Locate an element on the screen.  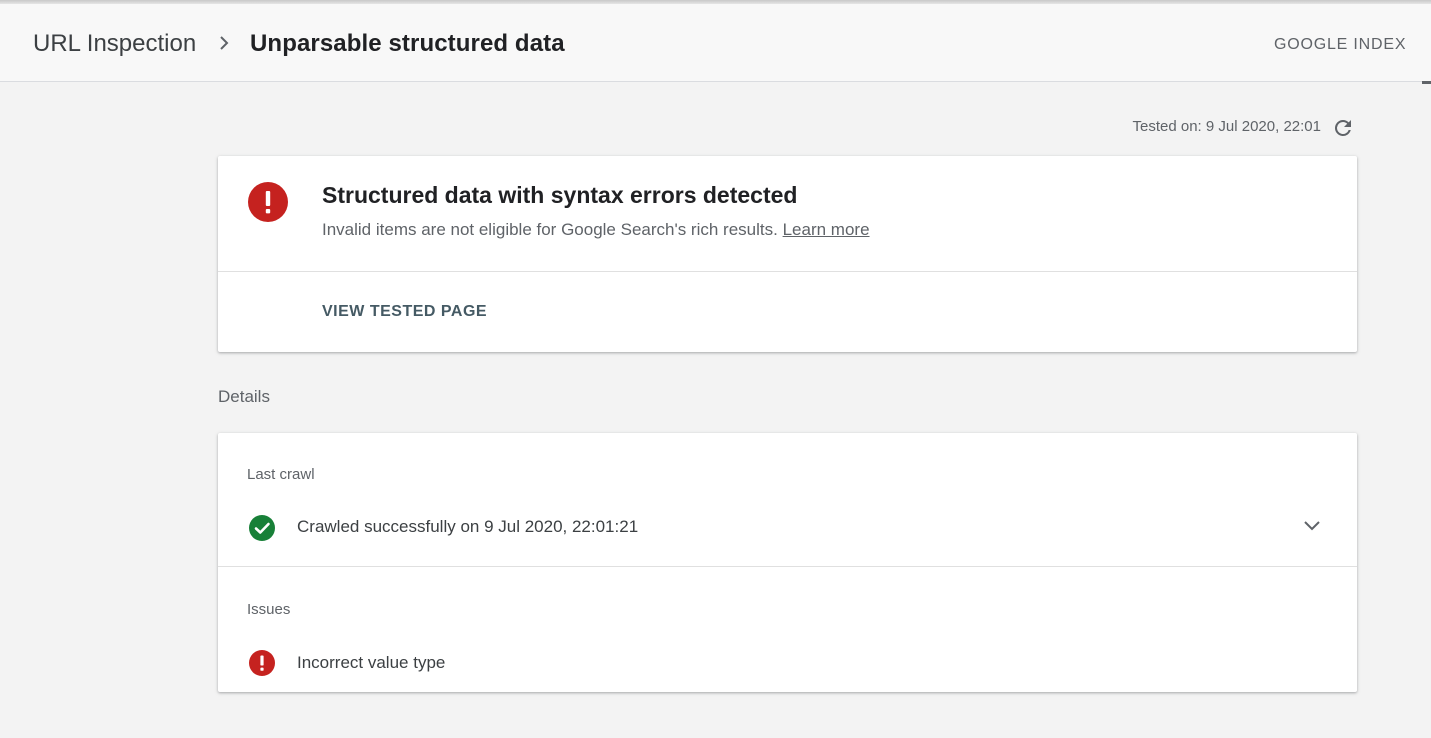
details-heading: Details is located at coordinates (244, 396).